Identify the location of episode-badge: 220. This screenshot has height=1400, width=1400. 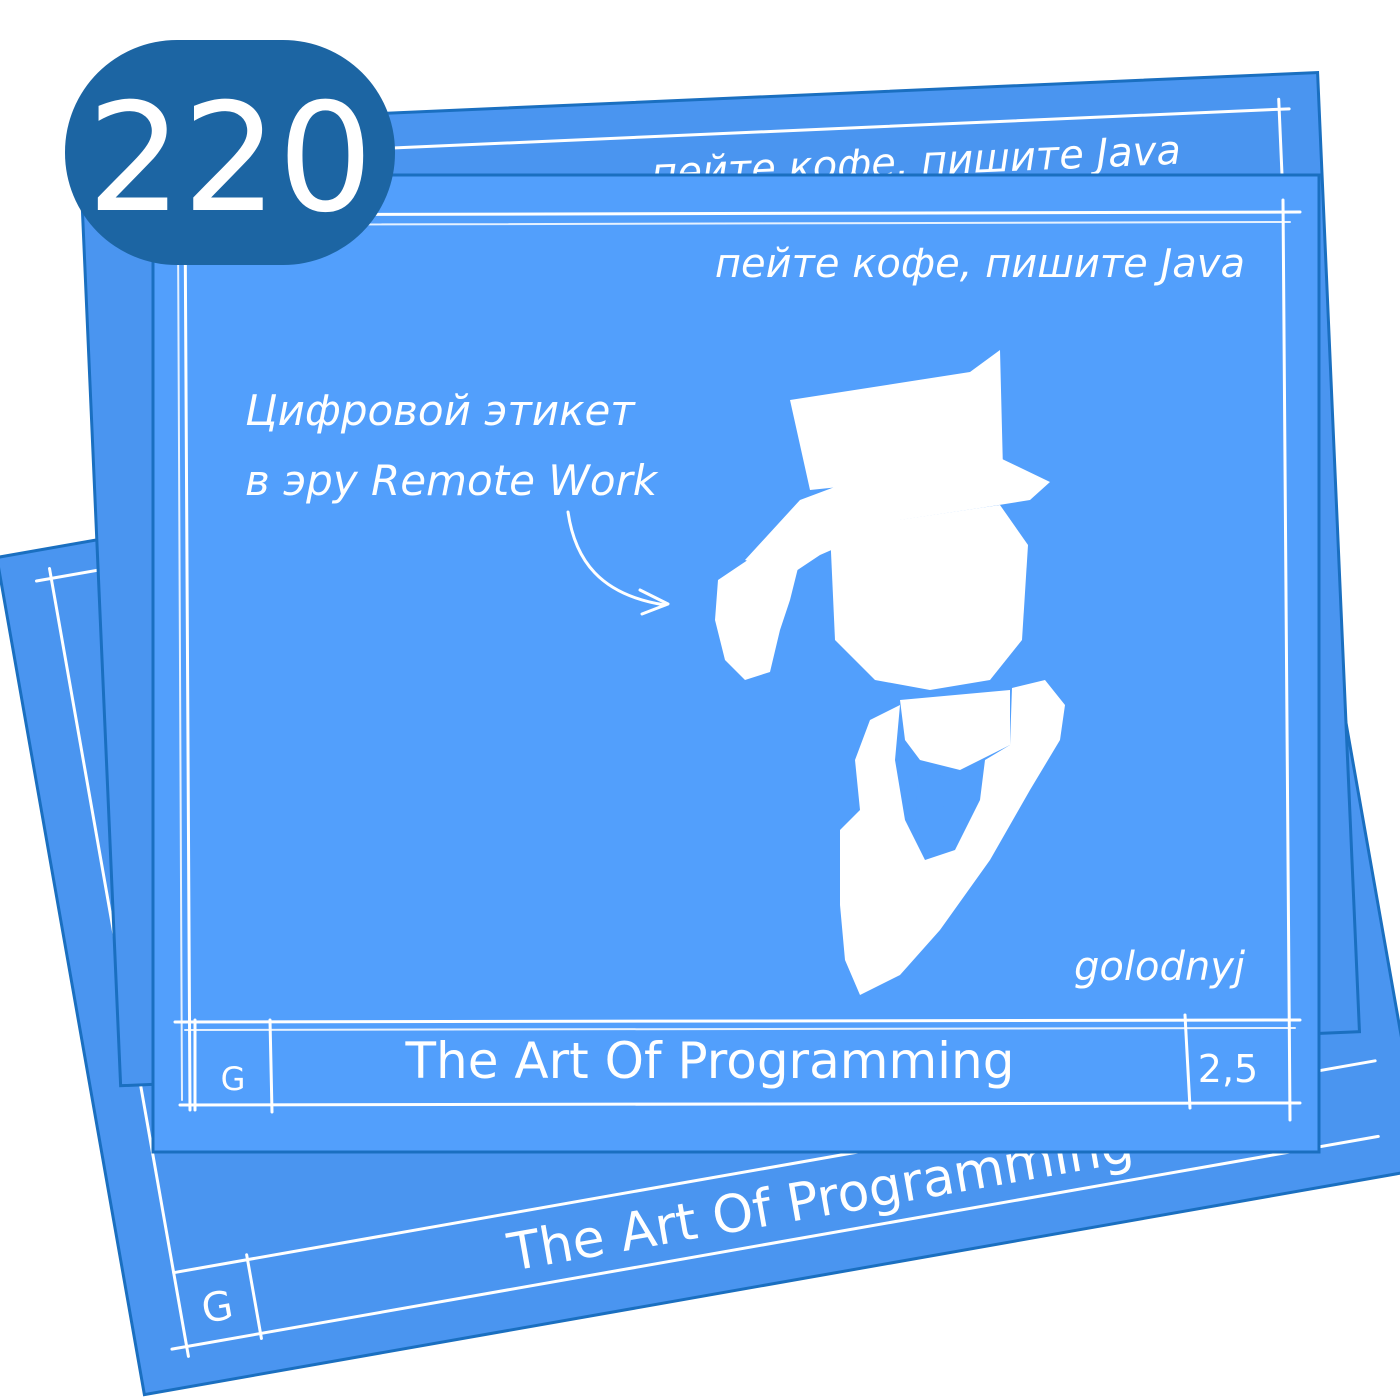
(230, 152).